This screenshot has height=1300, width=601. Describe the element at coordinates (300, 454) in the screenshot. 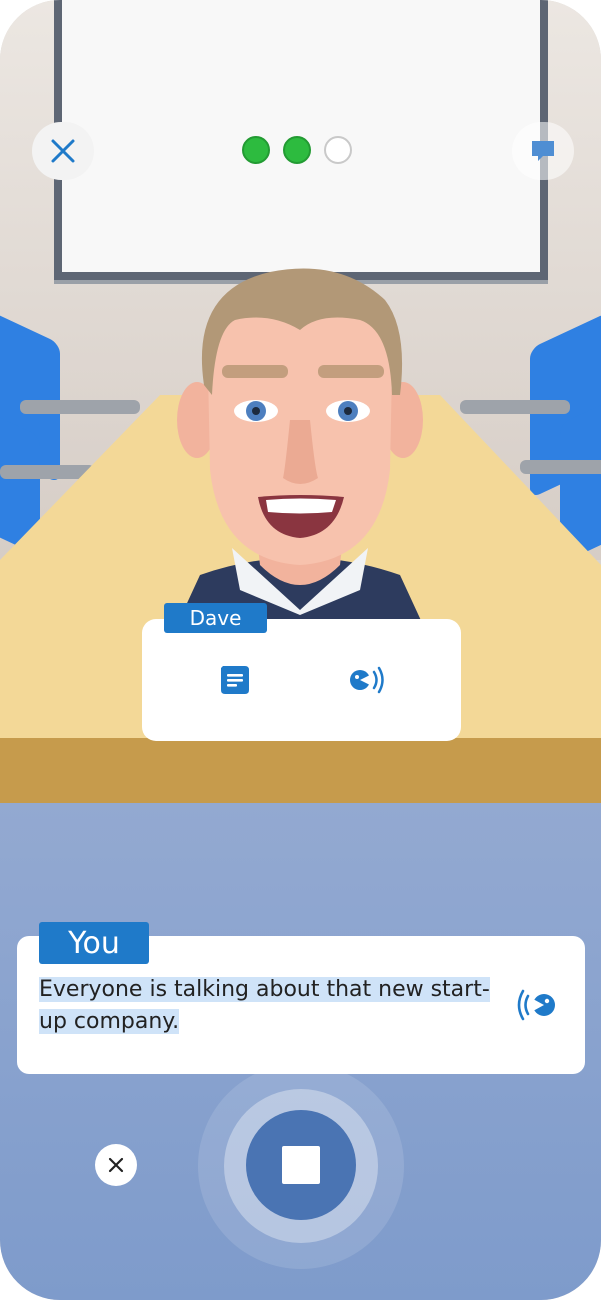

I see `avatar-dave` at that location.